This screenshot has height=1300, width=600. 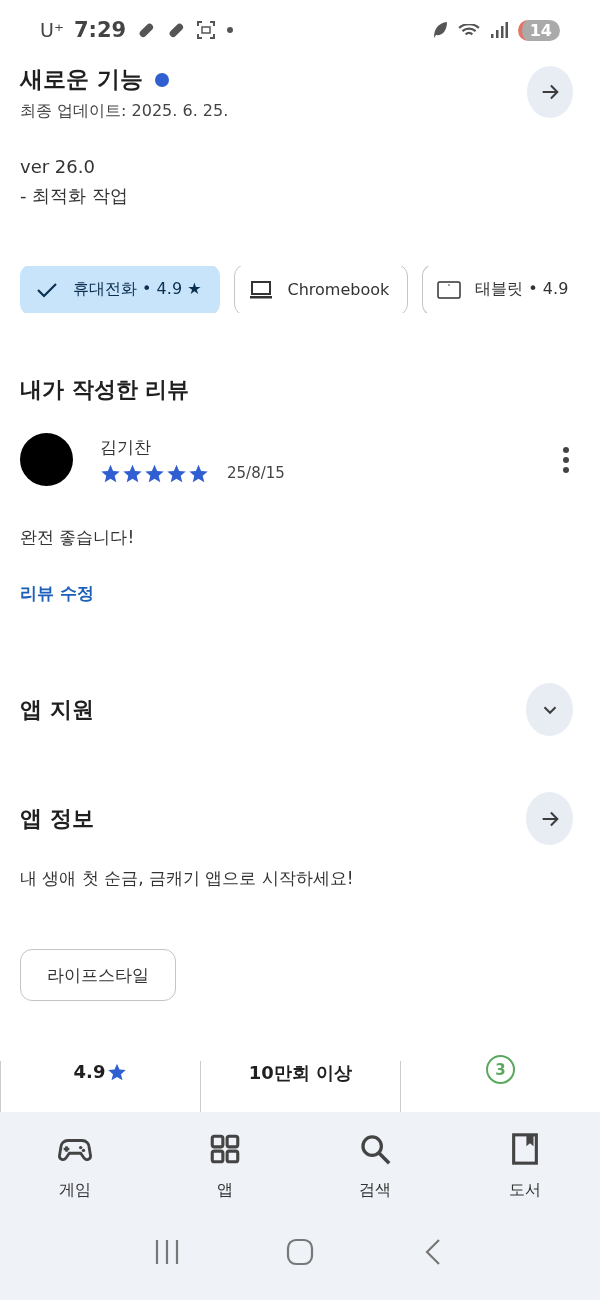 I want to click on download-count: 10만회 이상, so click(x=300, y=1073).